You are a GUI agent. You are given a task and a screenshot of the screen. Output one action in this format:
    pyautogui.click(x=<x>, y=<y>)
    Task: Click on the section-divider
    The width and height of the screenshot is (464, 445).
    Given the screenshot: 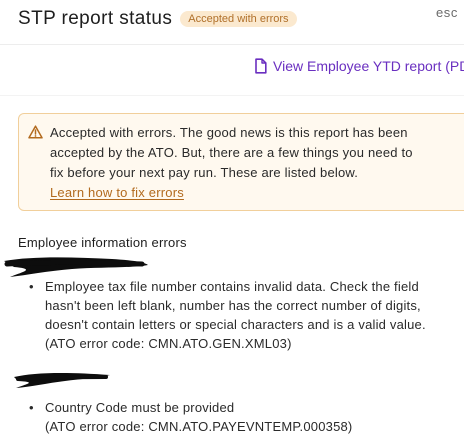 What is the action you would take?
    pyautogui.click(x=232, y=95)
    